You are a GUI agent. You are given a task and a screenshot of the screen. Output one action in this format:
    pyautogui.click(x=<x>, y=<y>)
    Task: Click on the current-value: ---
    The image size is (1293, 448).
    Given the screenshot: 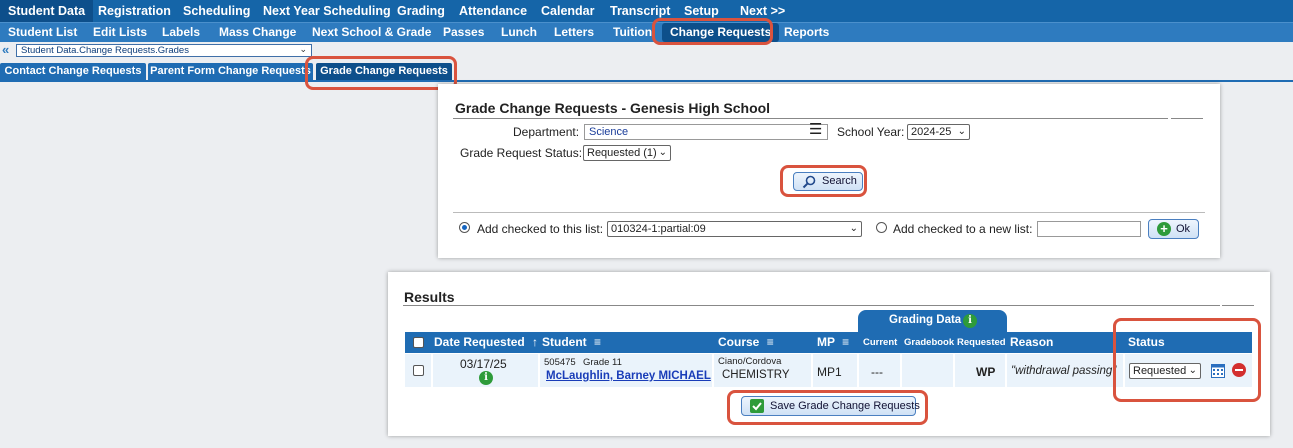 What is the action you would take?
    pyautogui.click(x=877, y=372)
    